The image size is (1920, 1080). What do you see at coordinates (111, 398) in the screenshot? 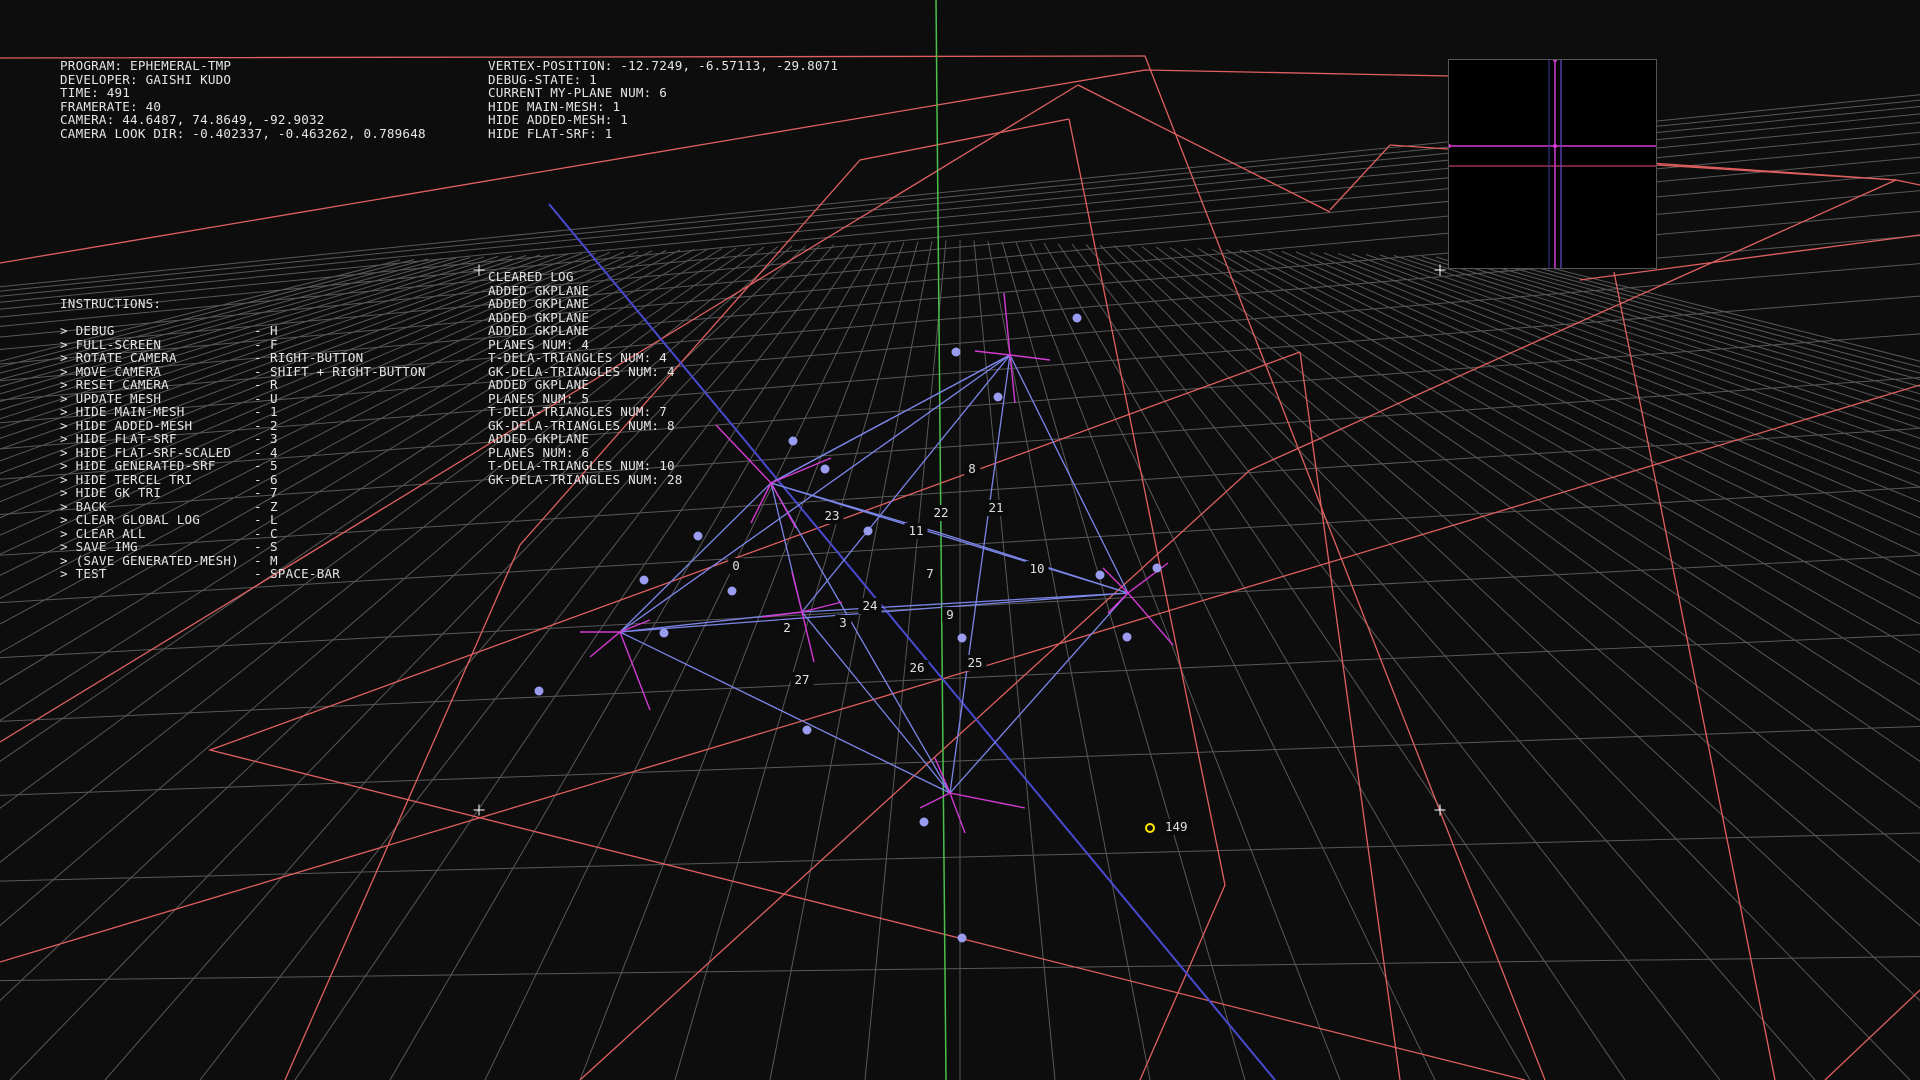
I see `instruction-label: > UPDATE MESH` at bounding box center [111, 398].